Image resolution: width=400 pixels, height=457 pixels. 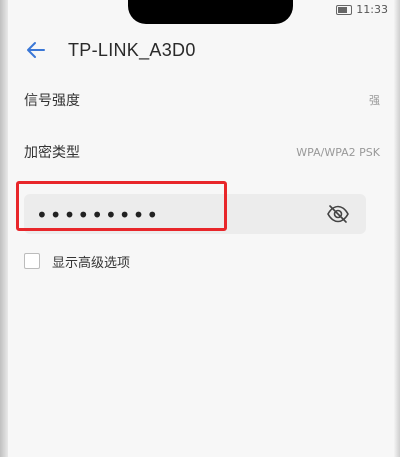 I want to click on signal-strength-value: 强, so click(x=374, y=100).